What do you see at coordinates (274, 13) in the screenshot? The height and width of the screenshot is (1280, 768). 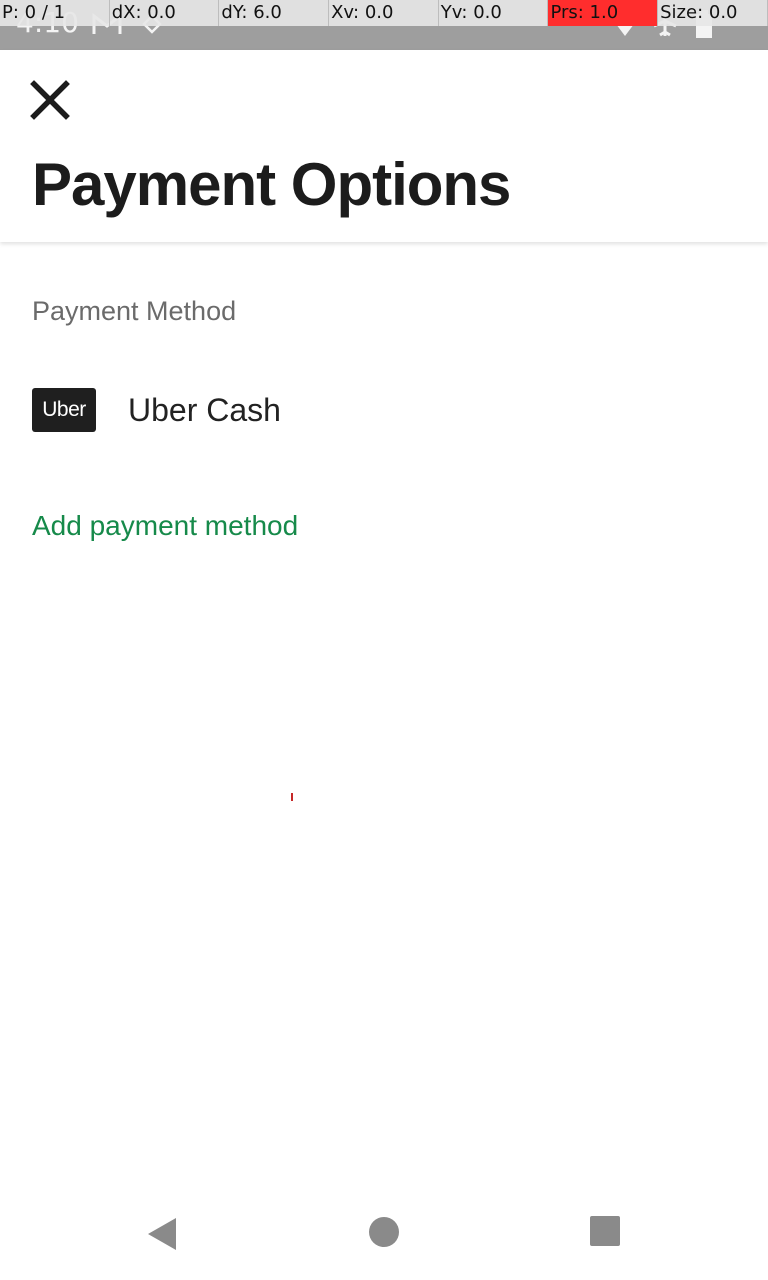 I see `debug-dy: dY: 6.0` at bounding box center [274, 13].